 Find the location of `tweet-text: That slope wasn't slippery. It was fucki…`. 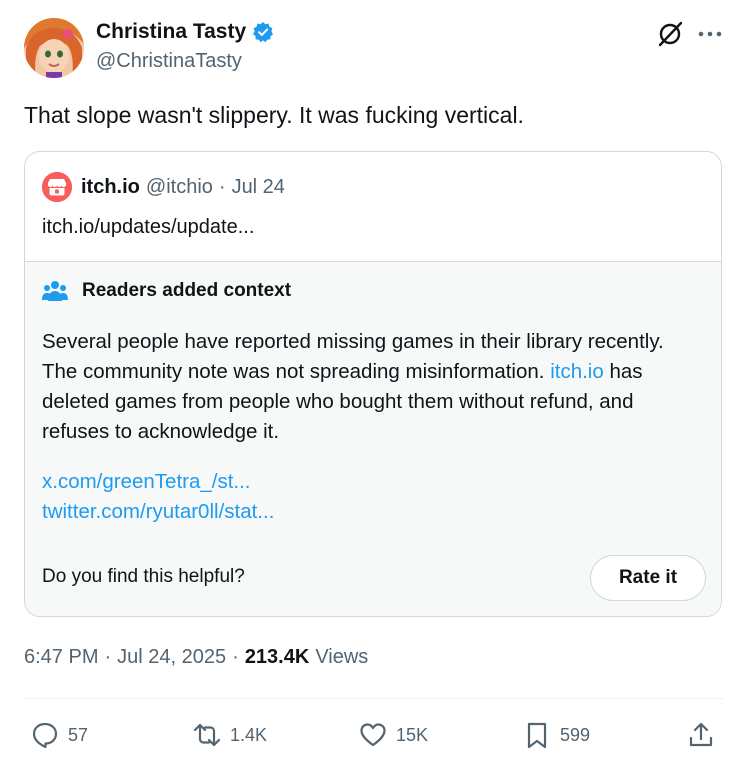

tweet-text: That slope wasn't slippery. It was fucki… is located at coordinates (274, 115).